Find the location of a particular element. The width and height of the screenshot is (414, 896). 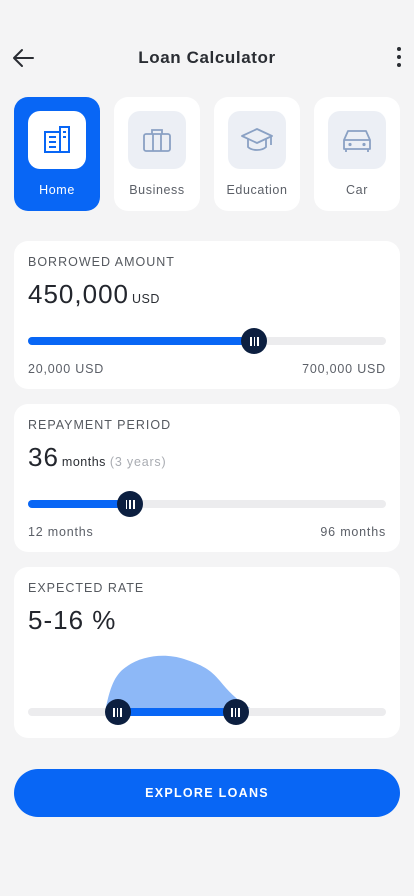

slider-range-fill is located at coordinates (176, 712).